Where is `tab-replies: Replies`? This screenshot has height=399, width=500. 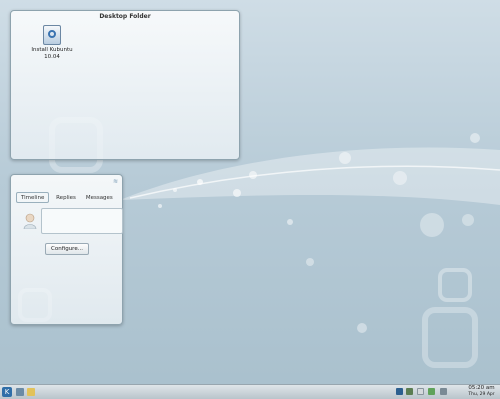
tab-replies: Replies is located at coordinates (65, 197).